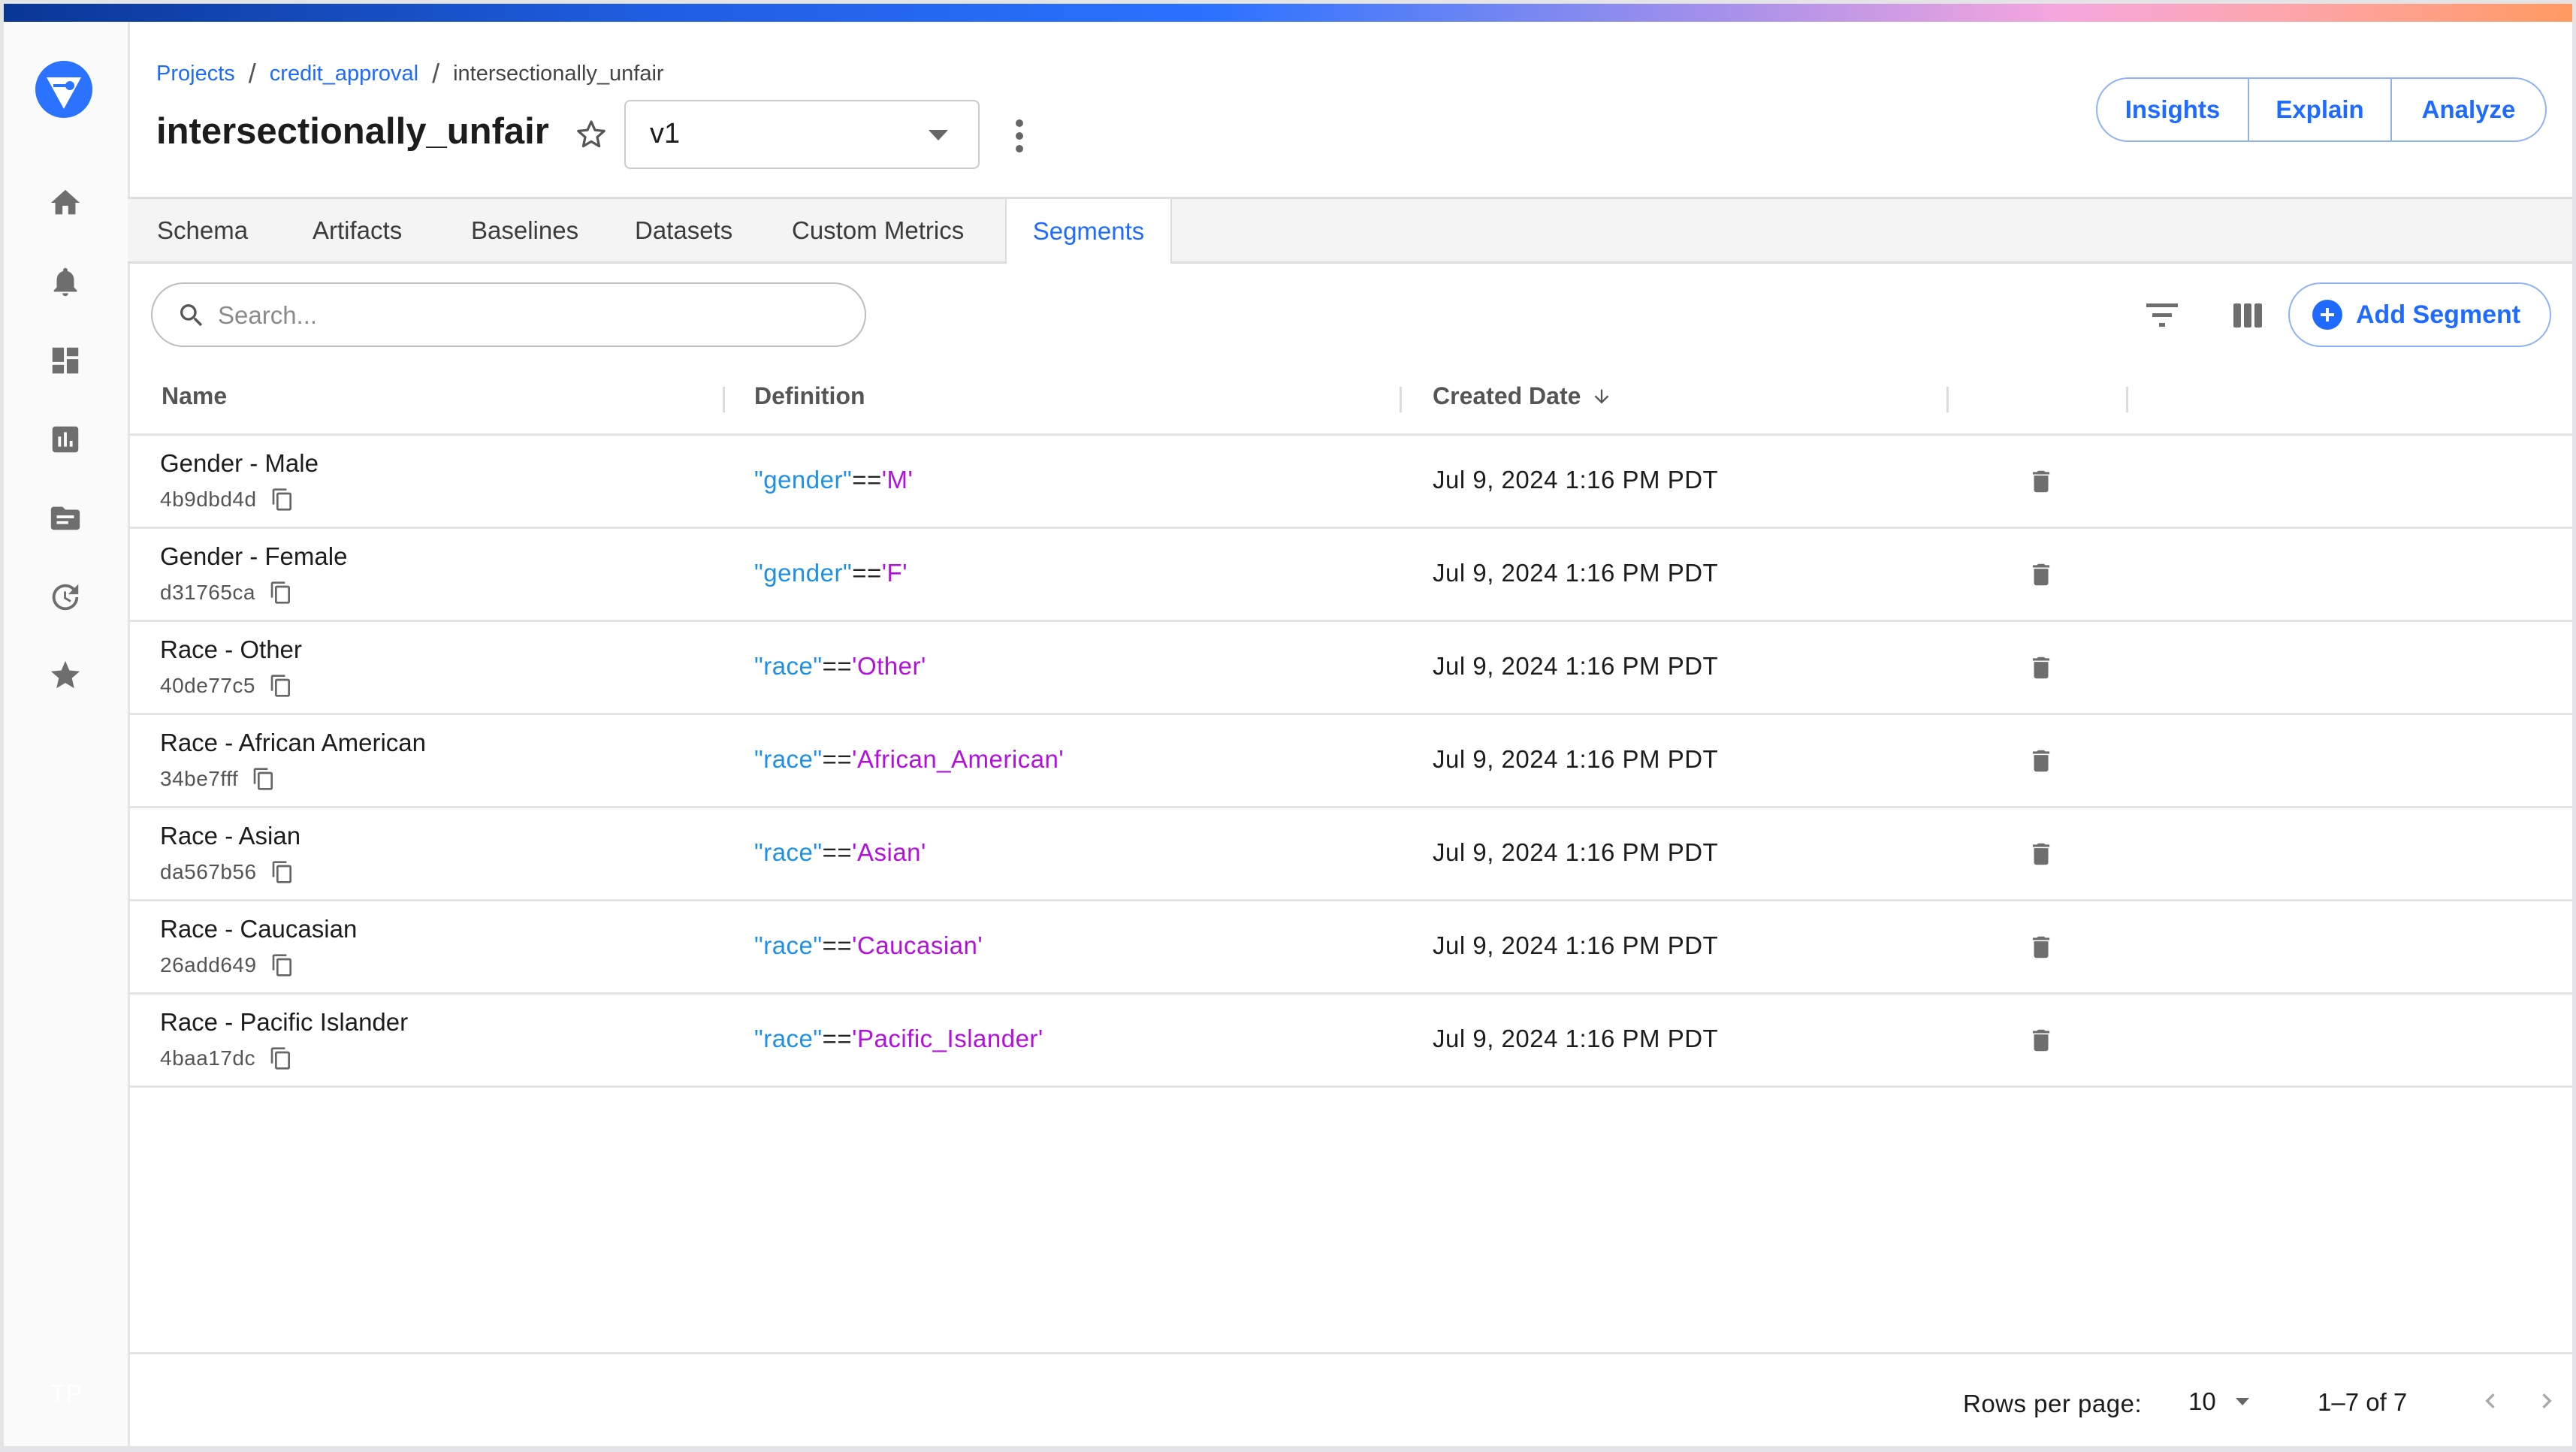 The width and height of the screenshot is (2576, 1452). I want to click on dashboard-icon, so click(65, 360).